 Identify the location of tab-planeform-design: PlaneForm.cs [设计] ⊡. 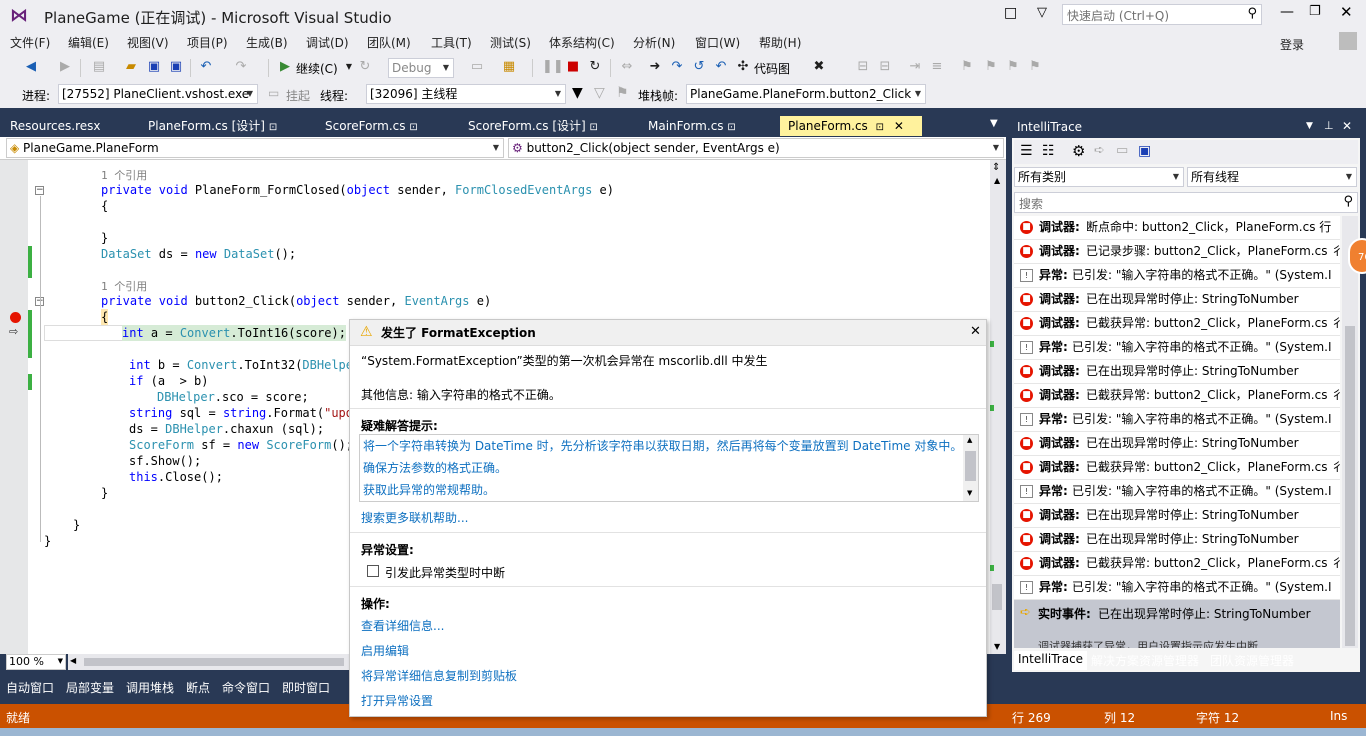
(227, 126).